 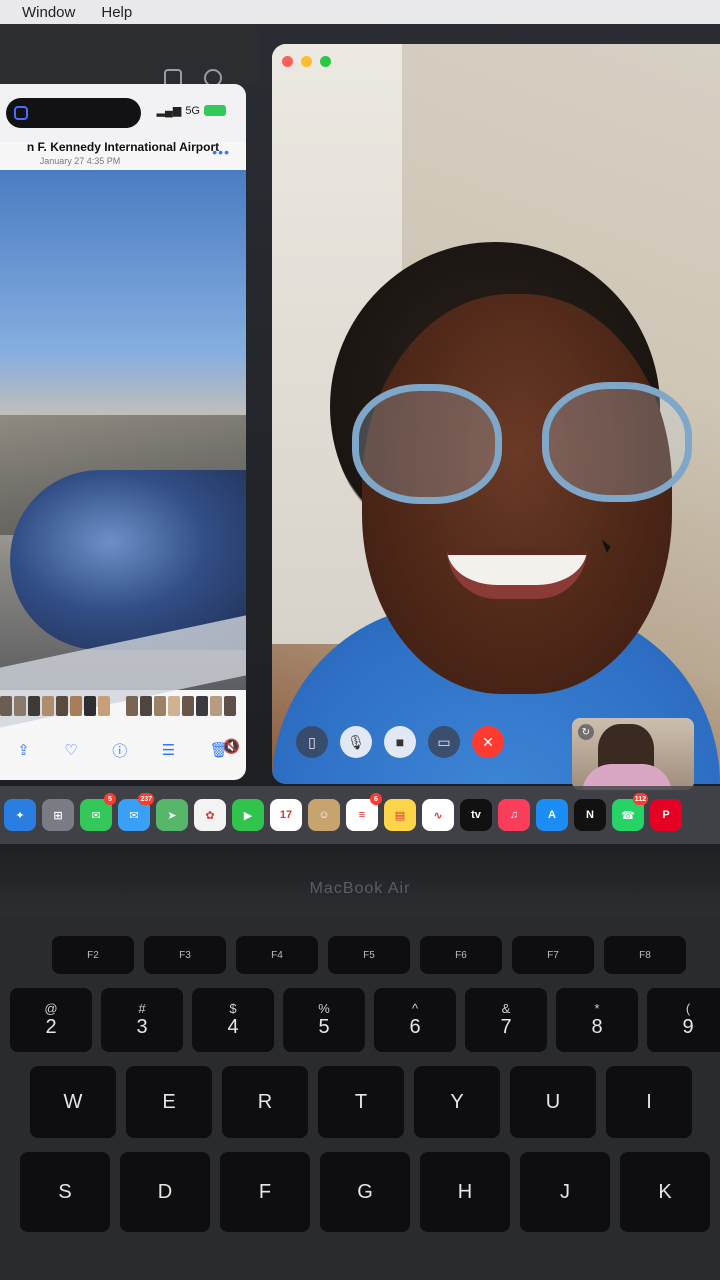 I want to click on key-label: I, so click(x=649, y=1101).